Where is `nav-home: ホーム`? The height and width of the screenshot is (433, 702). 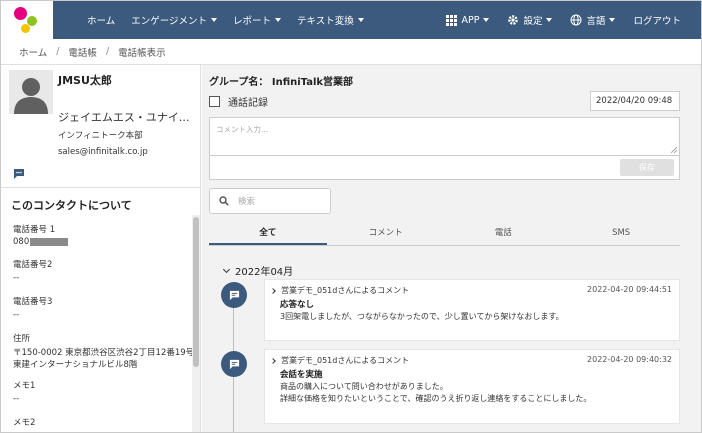
nav-home: ホーム is located at coordinates (101, 20).